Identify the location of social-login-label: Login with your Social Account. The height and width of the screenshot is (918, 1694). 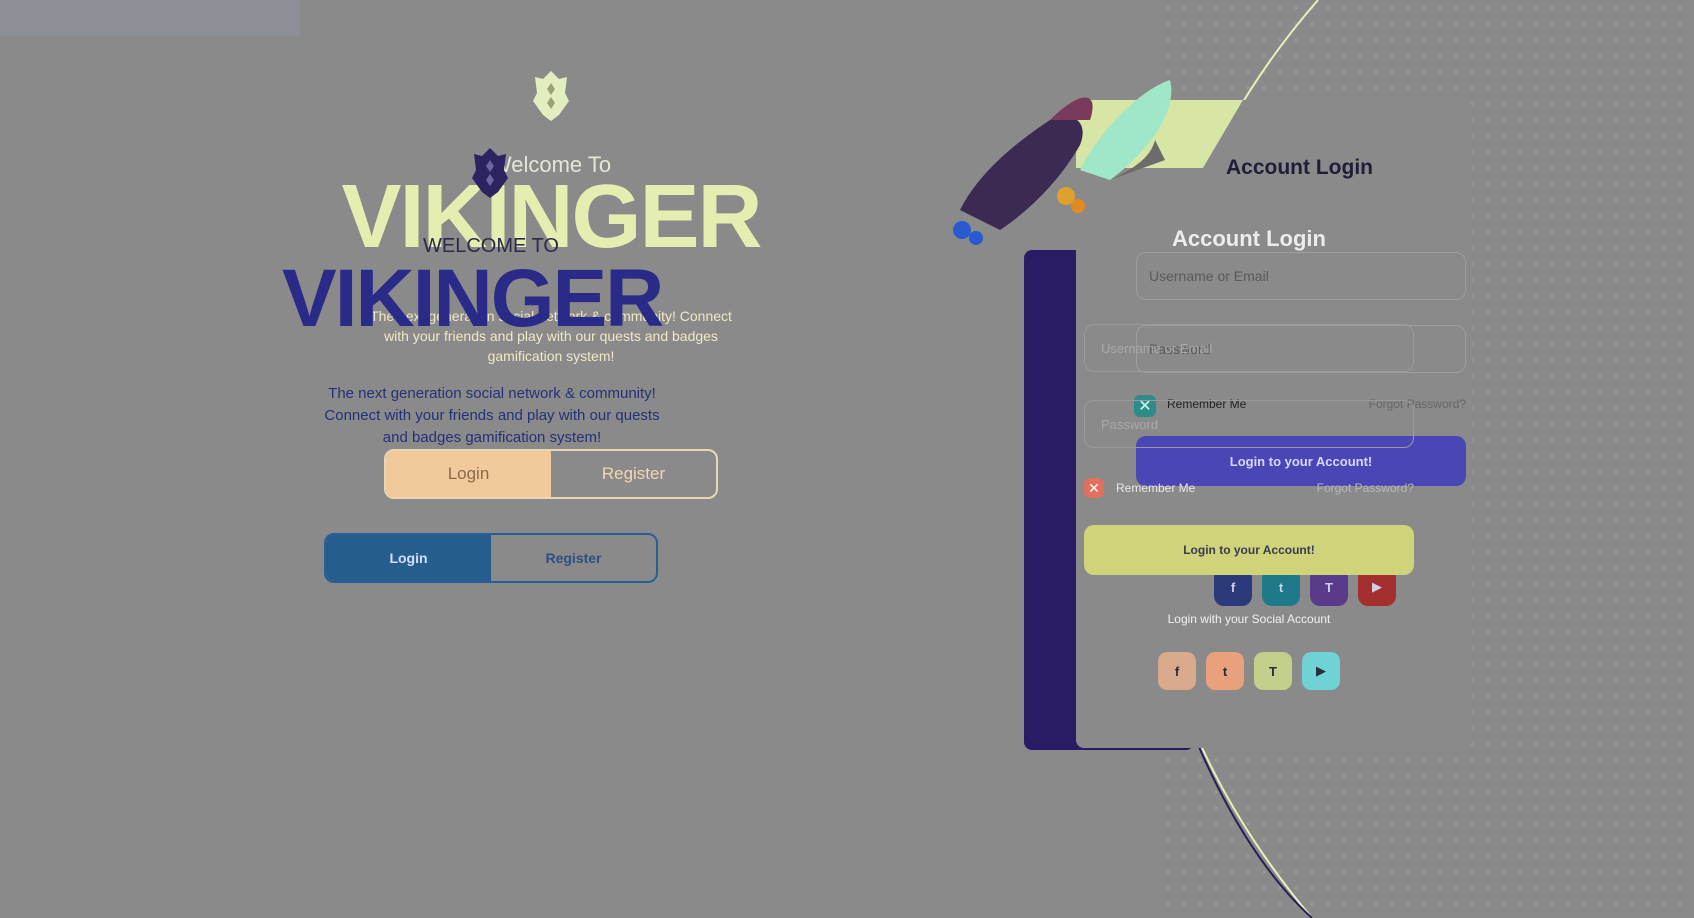
(1249, 619).